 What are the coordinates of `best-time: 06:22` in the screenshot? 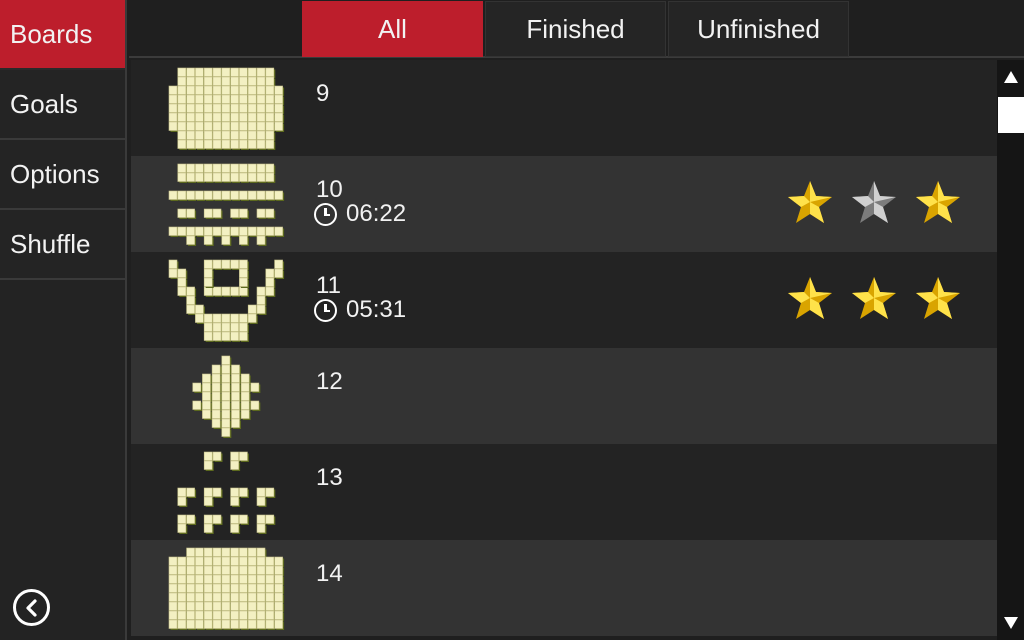 It's located at (360, 214).